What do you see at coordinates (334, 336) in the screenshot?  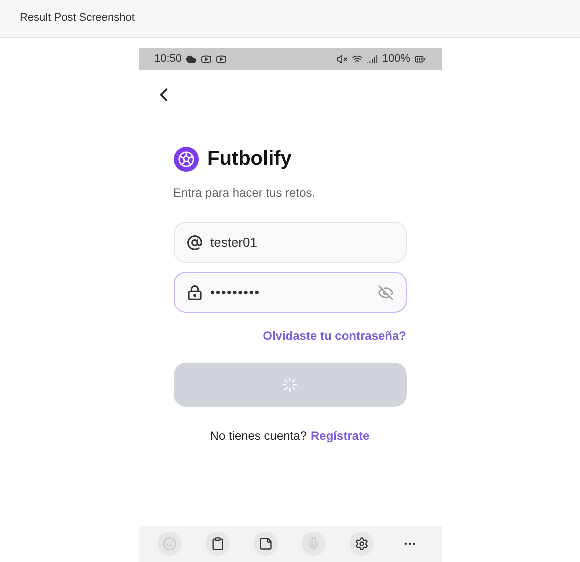 I see `forgot-password-link: Olvidaste tu contraseña?` at bounding box center [334, 336].